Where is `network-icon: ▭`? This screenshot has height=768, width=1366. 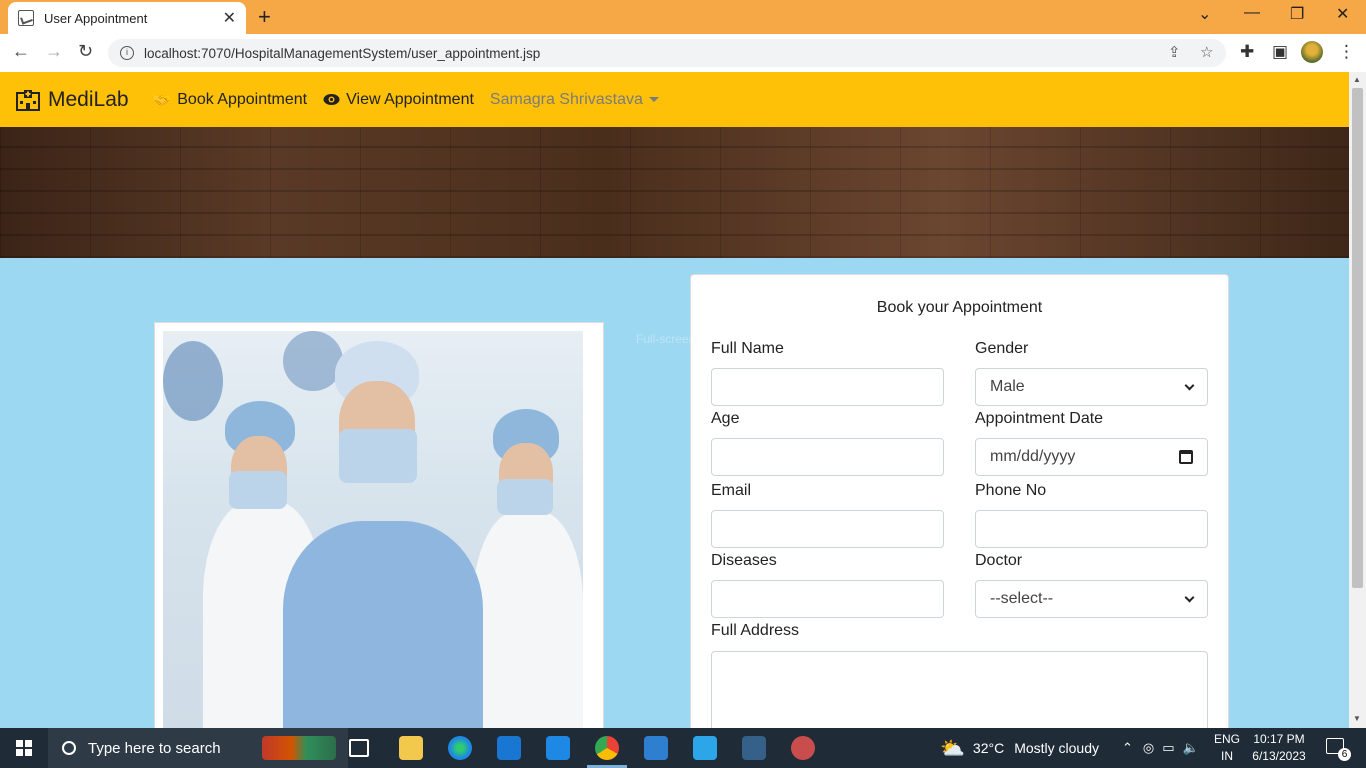
network-icon: ▭ is located at coordinates (1168, 748).